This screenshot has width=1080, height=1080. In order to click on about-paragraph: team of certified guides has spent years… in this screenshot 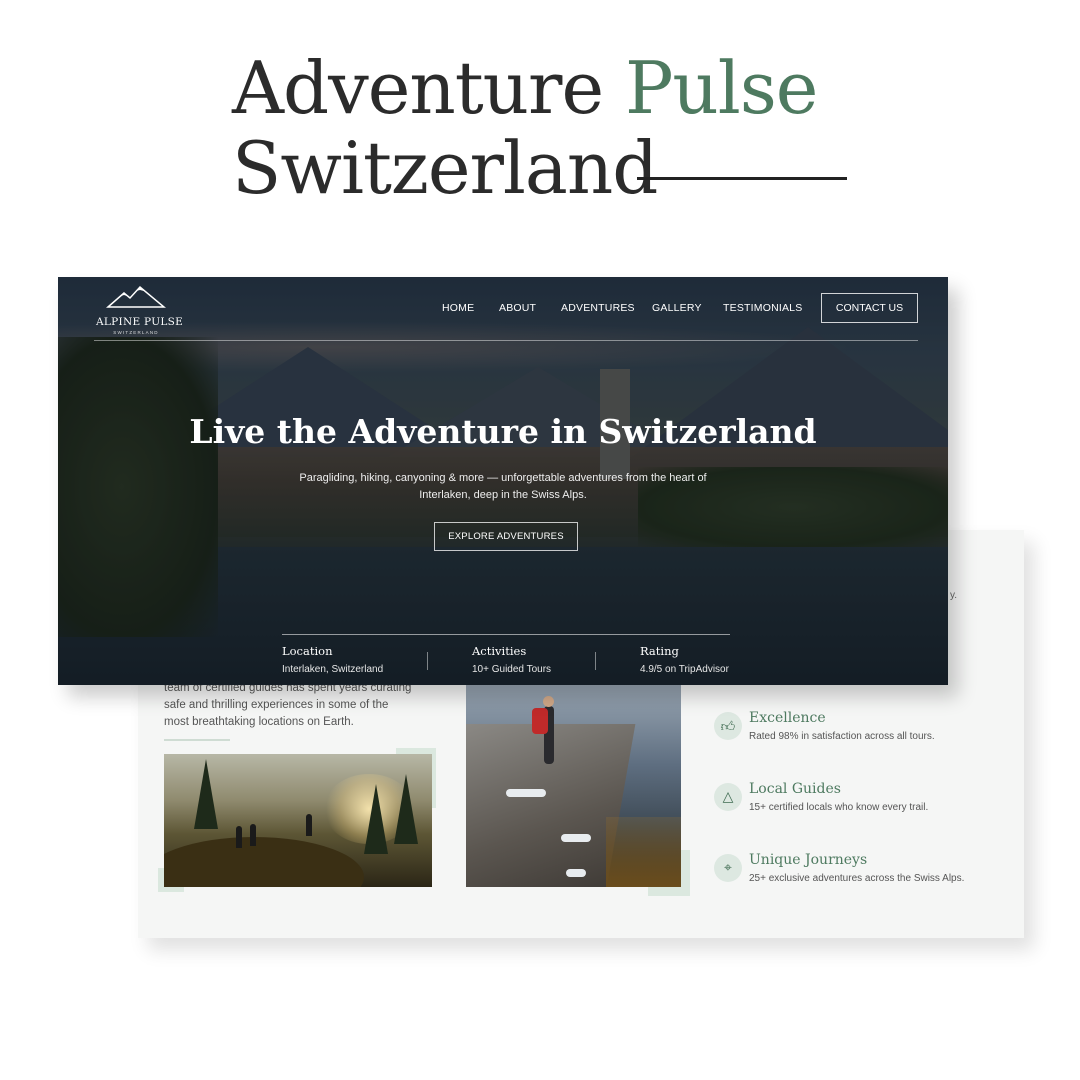, I will do `click(288, 705)`.